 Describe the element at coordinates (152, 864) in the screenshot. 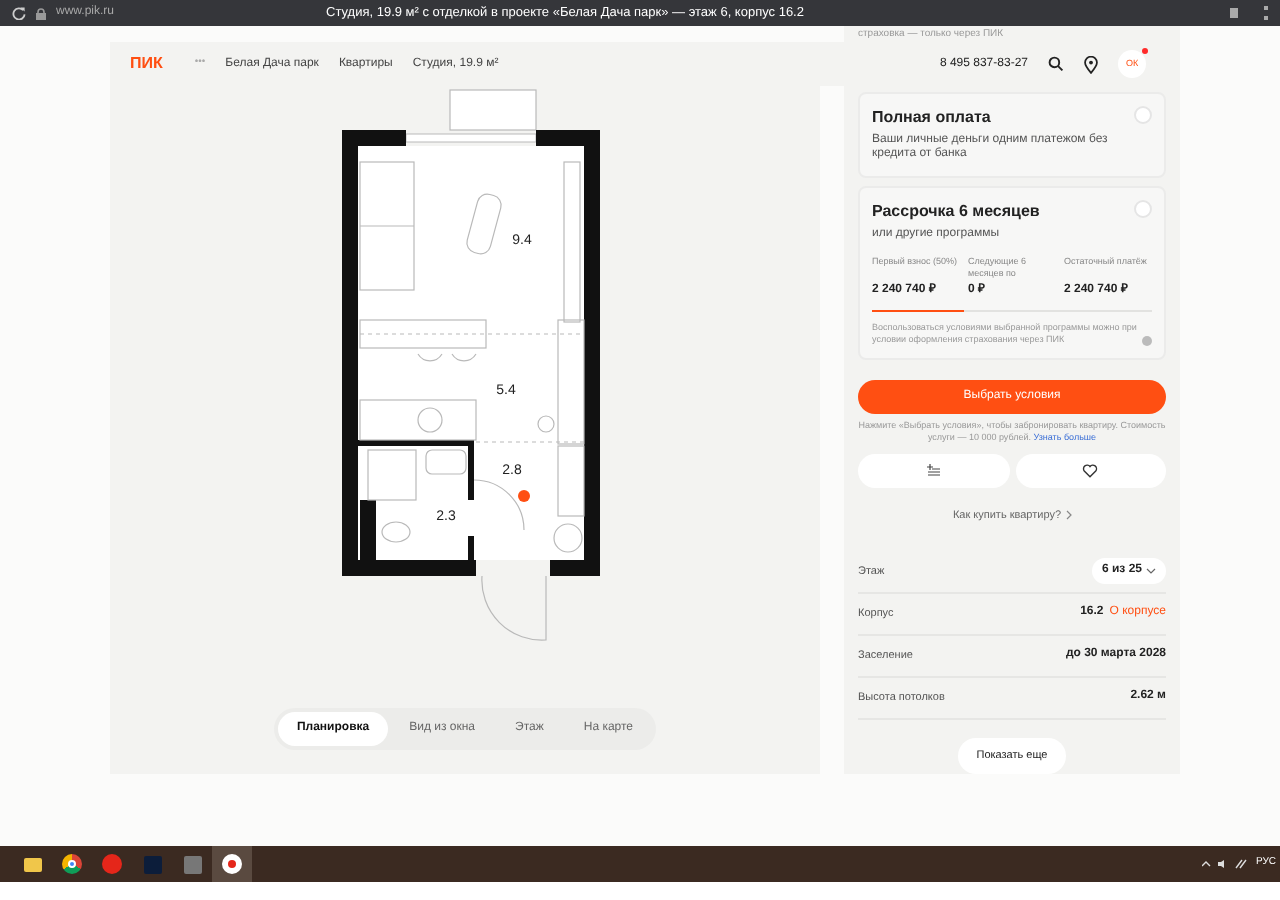

I see `editor-icon` at that location.